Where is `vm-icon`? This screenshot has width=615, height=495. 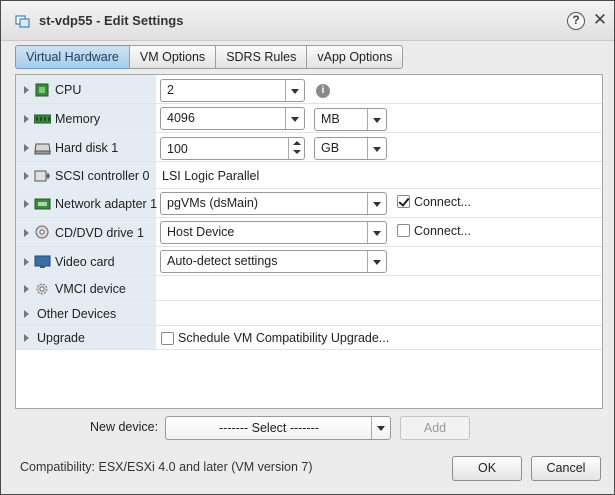
vm-icon is located at coordinates (22, 21).